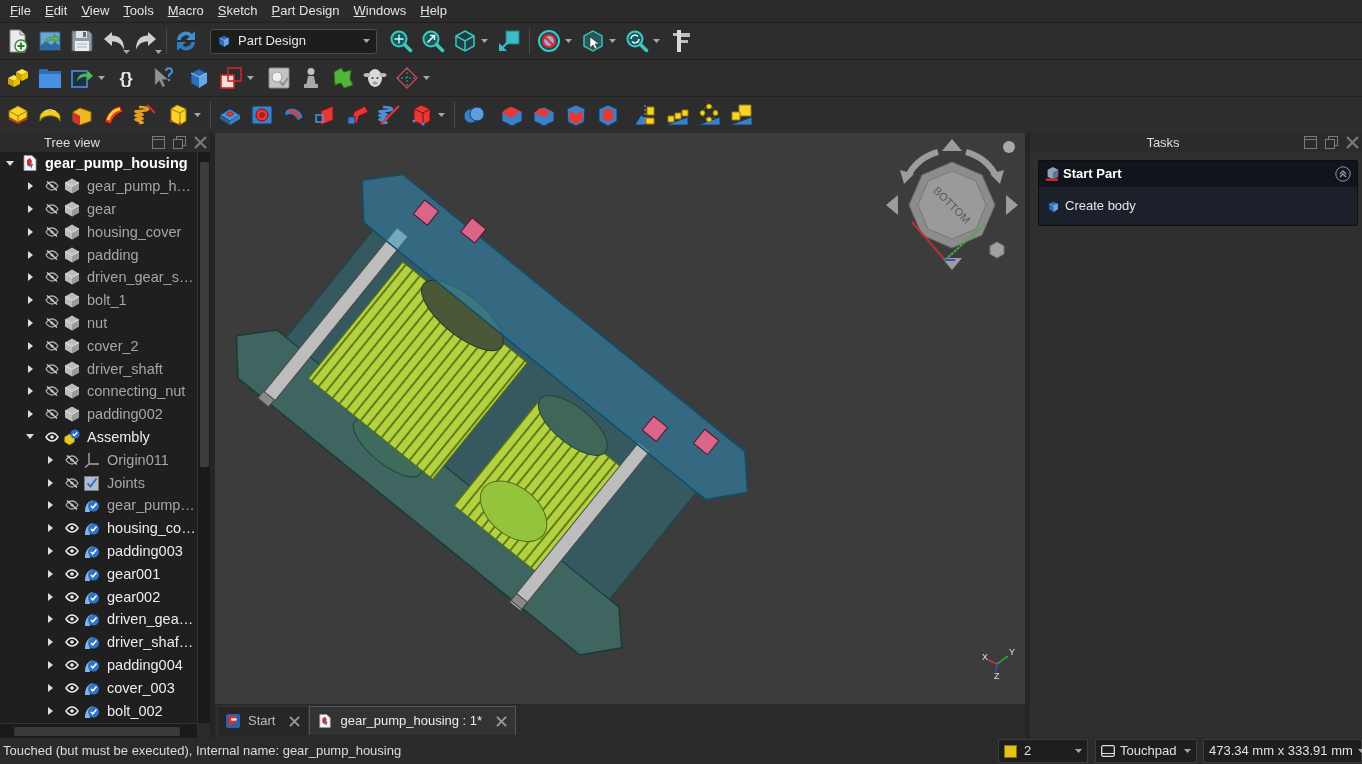 This screenshot has width=1362, height=764. I want to click on axis-label: X, so click(985, 657).